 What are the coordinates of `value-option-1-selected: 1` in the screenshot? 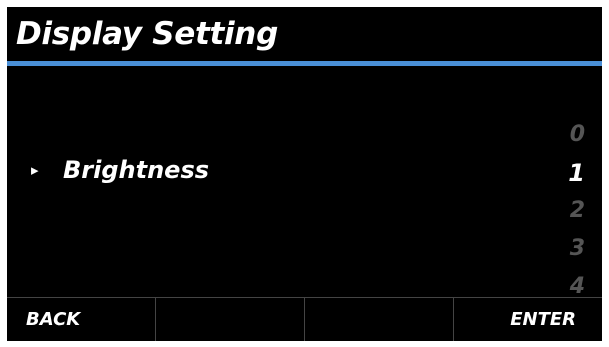 It's located at (565, 173).